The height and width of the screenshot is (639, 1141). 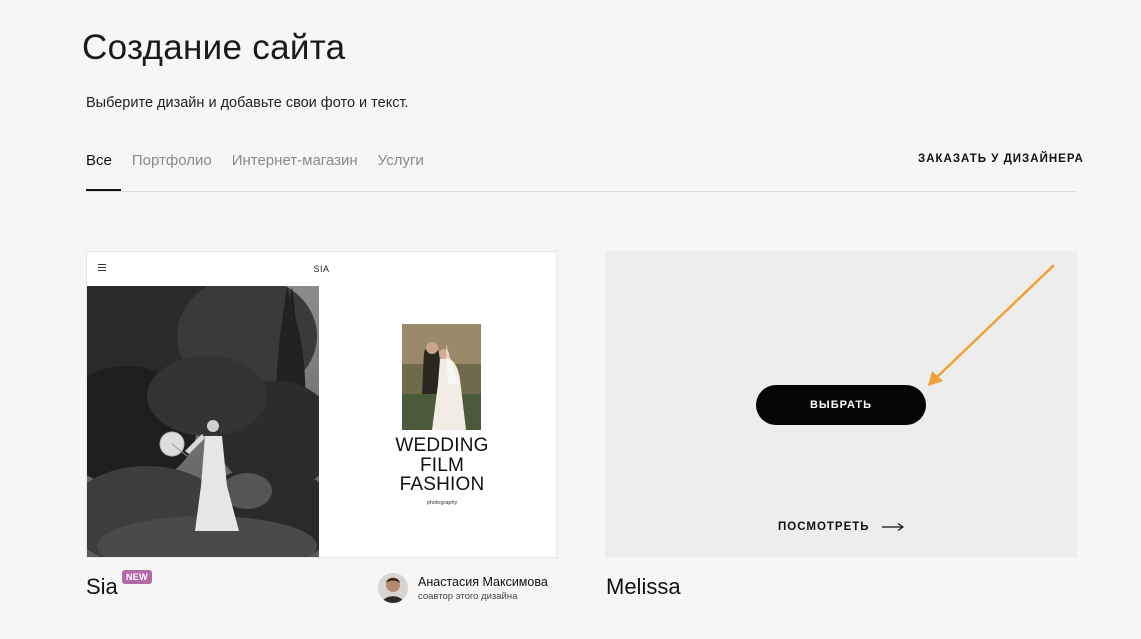 I want to click on view-template-label: ПОСМОТРЕТЬ, so click(x=824, y=527).